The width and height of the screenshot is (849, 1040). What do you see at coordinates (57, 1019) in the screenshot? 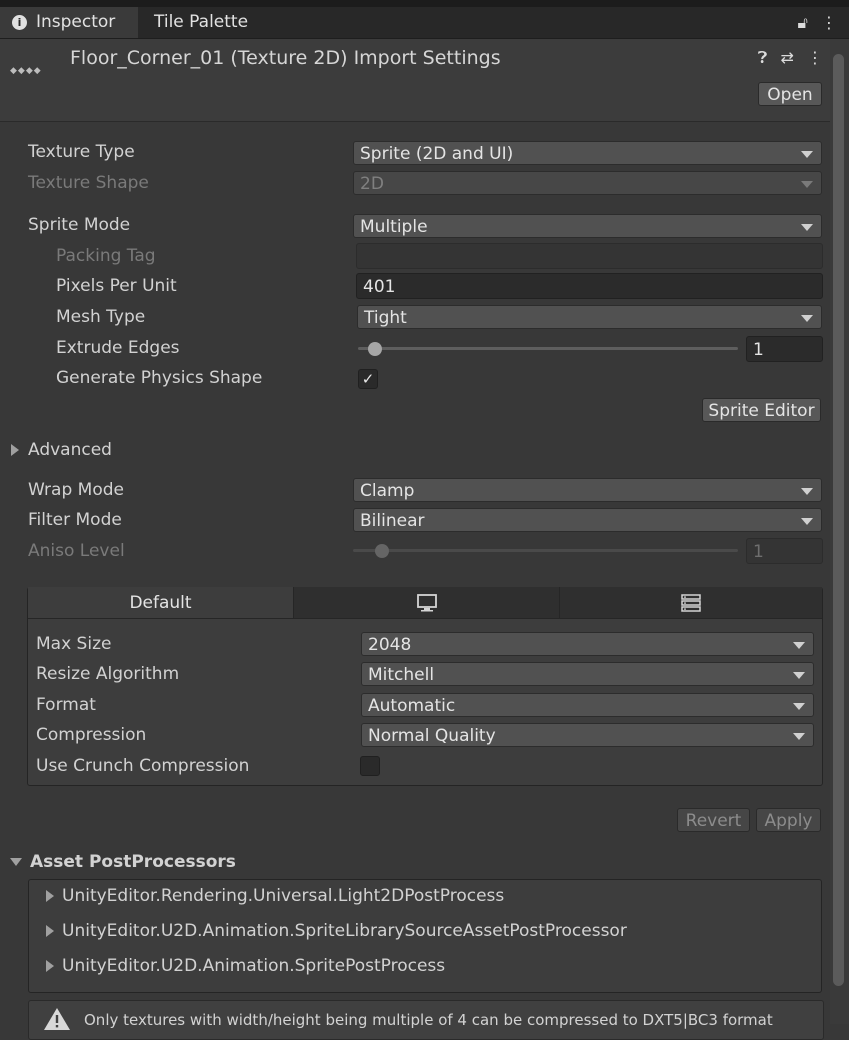
I see `warning-icon` at bounding box center [57, 1019].